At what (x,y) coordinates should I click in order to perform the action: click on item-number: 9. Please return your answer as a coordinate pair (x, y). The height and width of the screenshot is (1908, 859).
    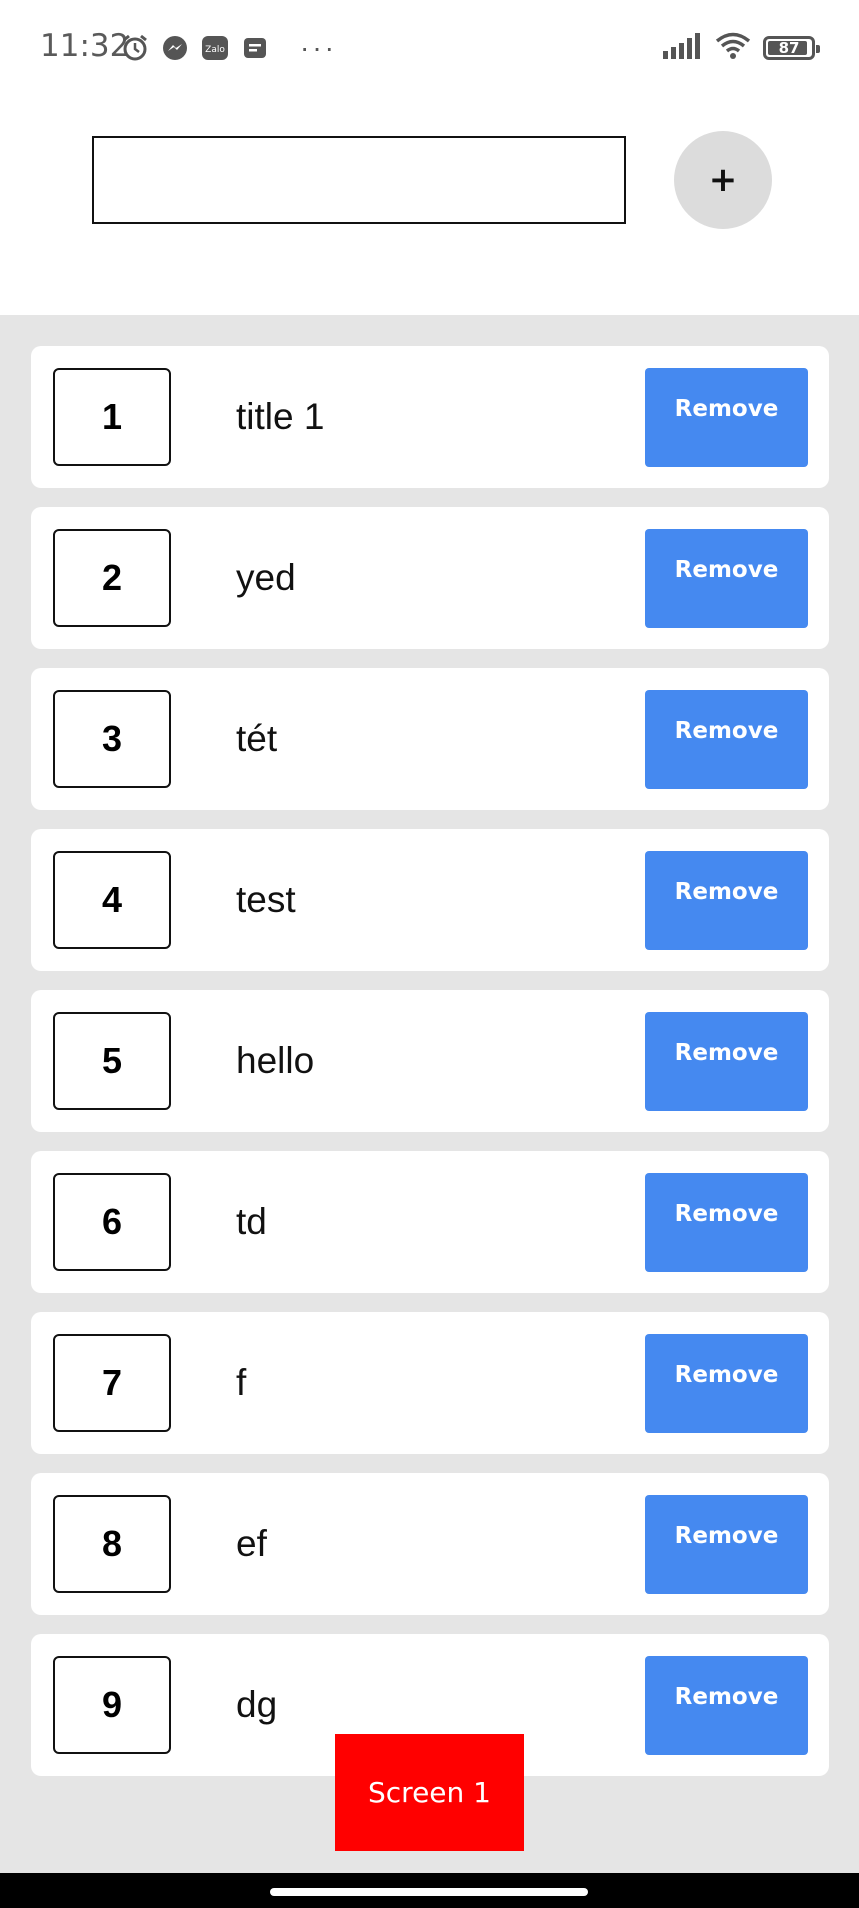
    Looking at the image, I should click on (112, 1705).